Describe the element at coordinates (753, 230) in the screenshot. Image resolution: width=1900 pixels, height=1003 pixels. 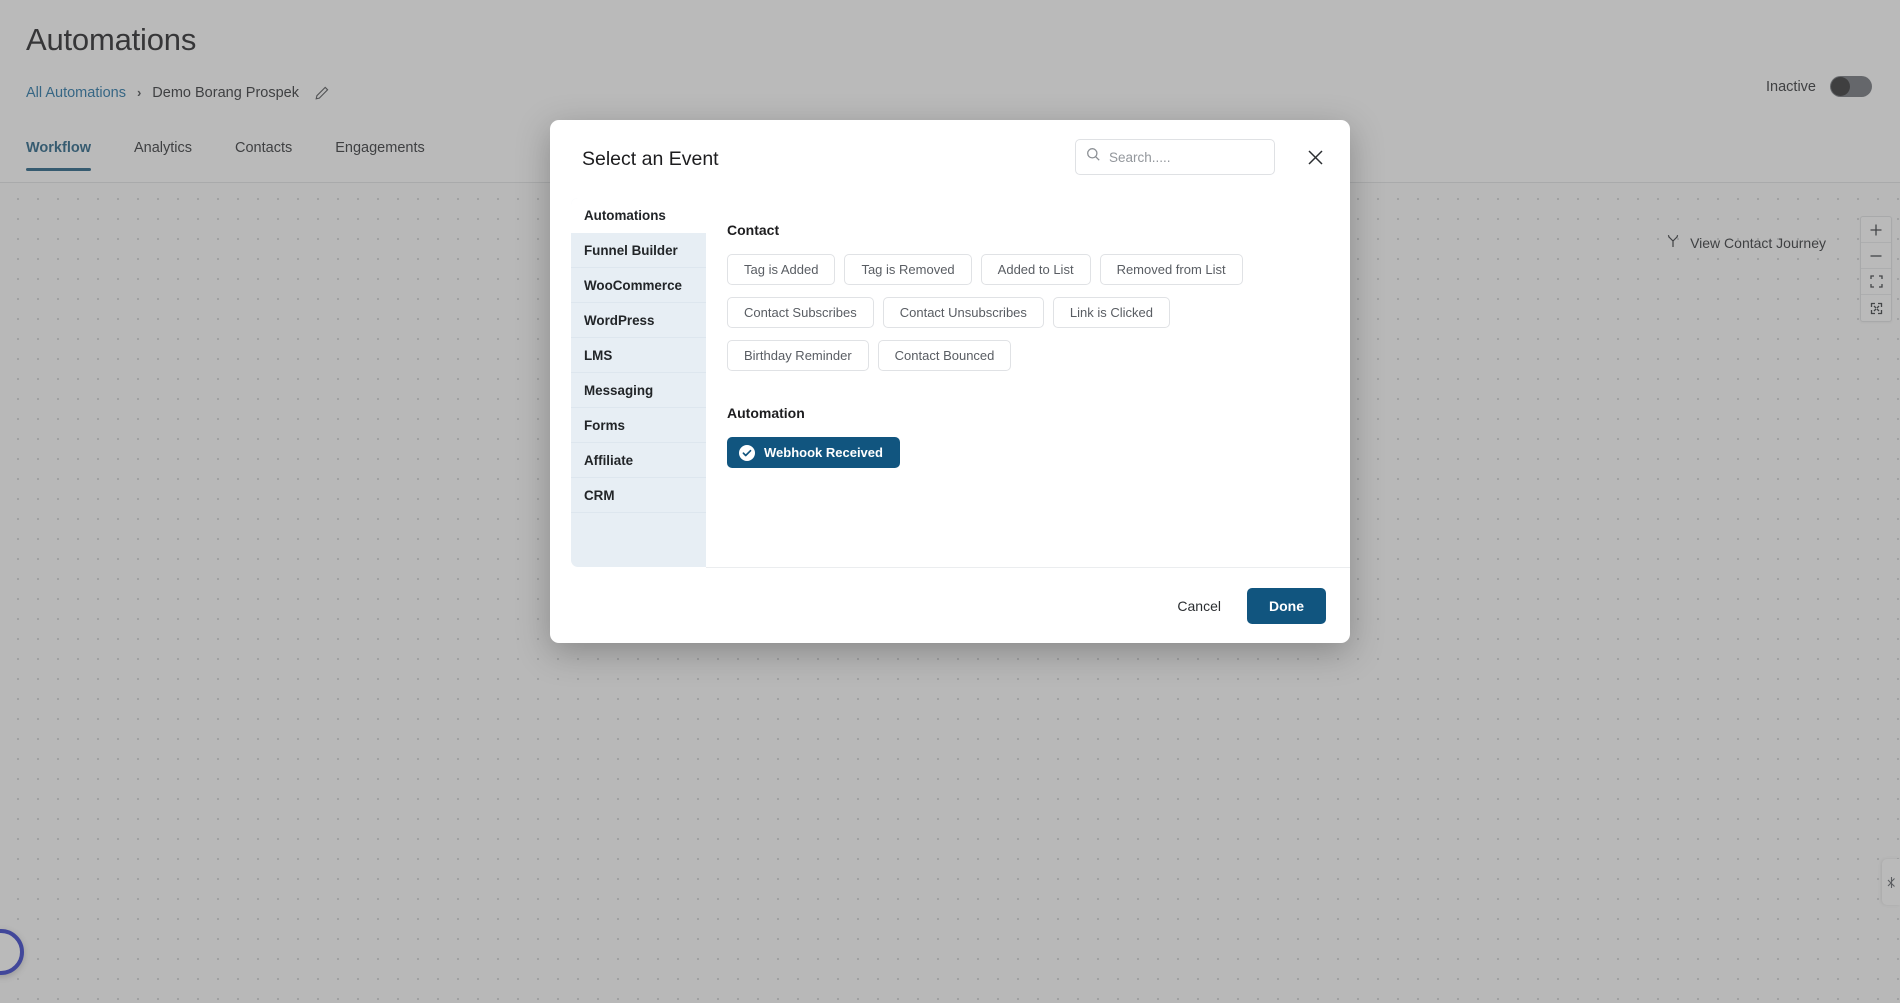
I see `group-title-contact: Contact` at that location.